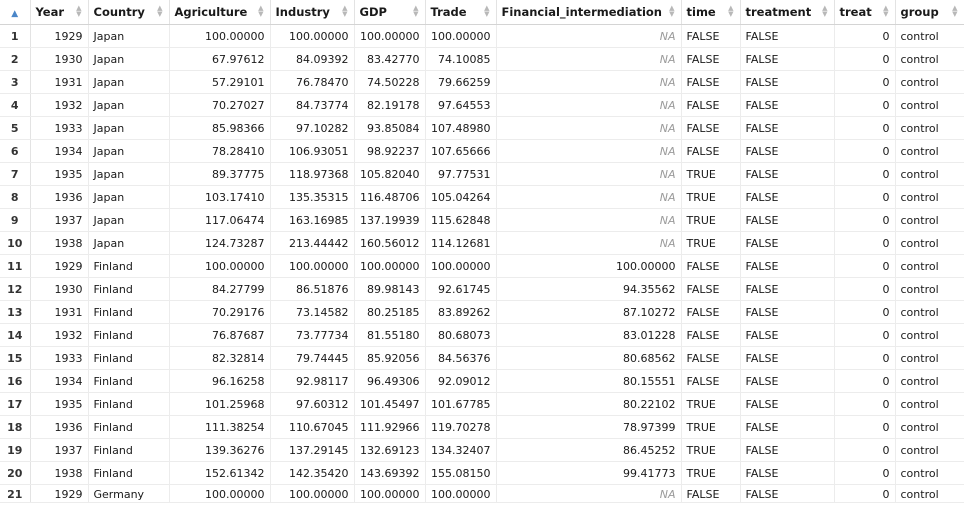 This screenshot has height=505, width=964. I want to click on table-cell: 83.01228, so click(589, 335).